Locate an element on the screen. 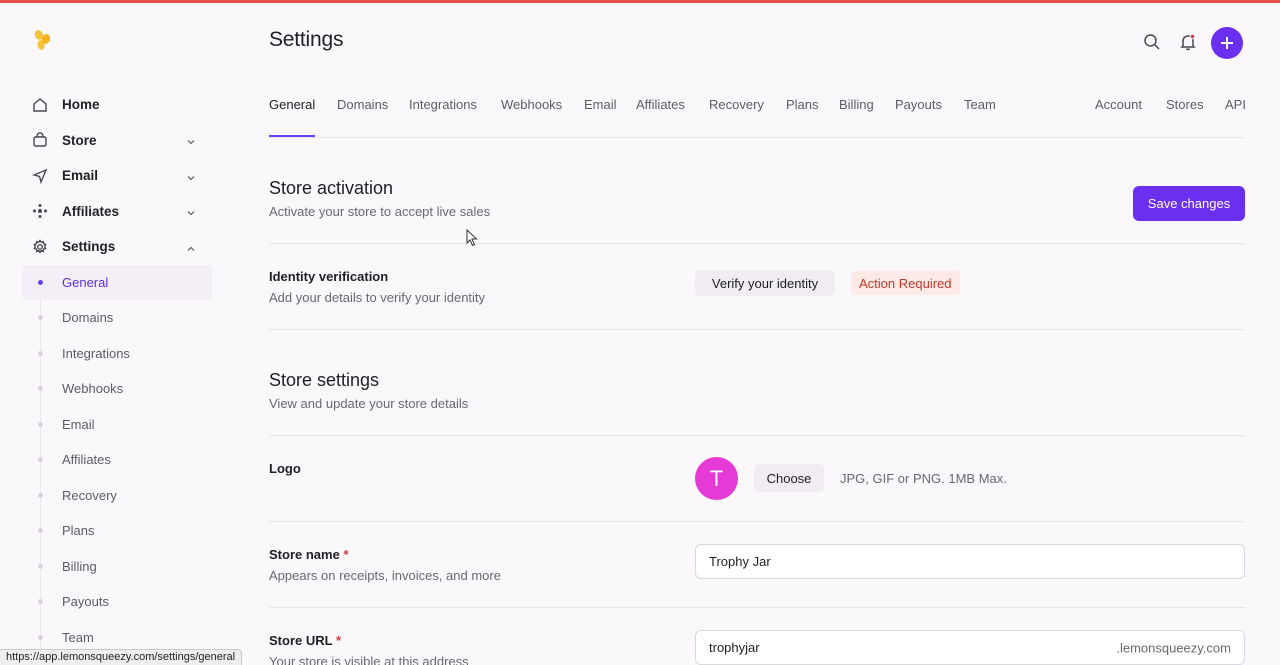 The image size is (1280, 665). sidebar-item-settings: Settings is located at coordinates (117, 247).